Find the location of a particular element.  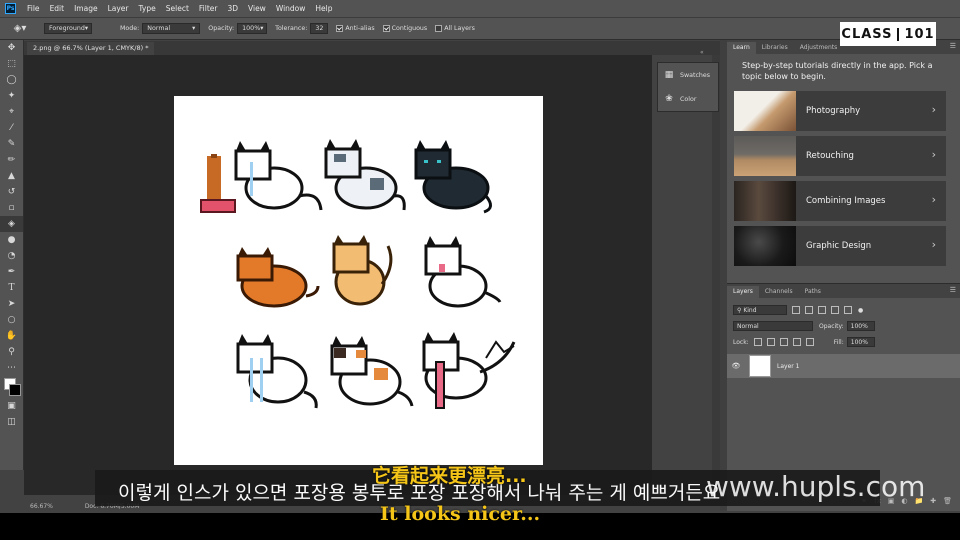

tab-learn: Learn is located at coordinates (741, 48).